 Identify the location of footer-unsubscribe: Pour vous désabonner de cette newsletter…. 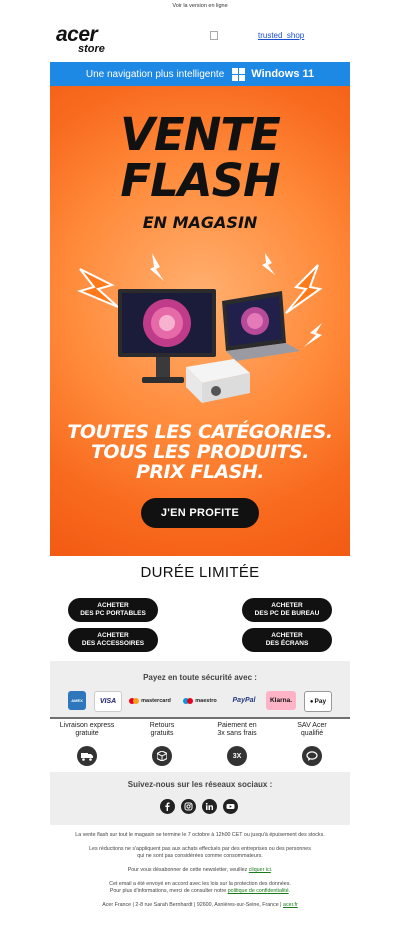
(200, 870).